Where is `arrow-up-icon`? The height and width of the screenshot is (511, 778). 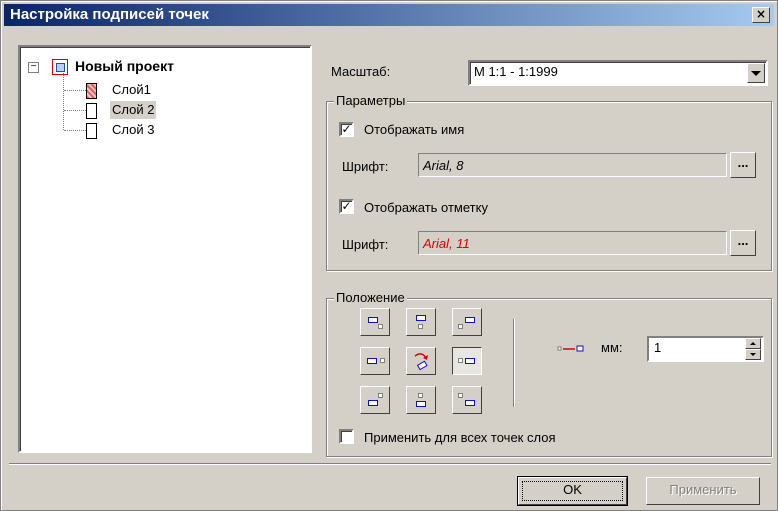
arrow-up-icon is located at coordinates (753, 343).